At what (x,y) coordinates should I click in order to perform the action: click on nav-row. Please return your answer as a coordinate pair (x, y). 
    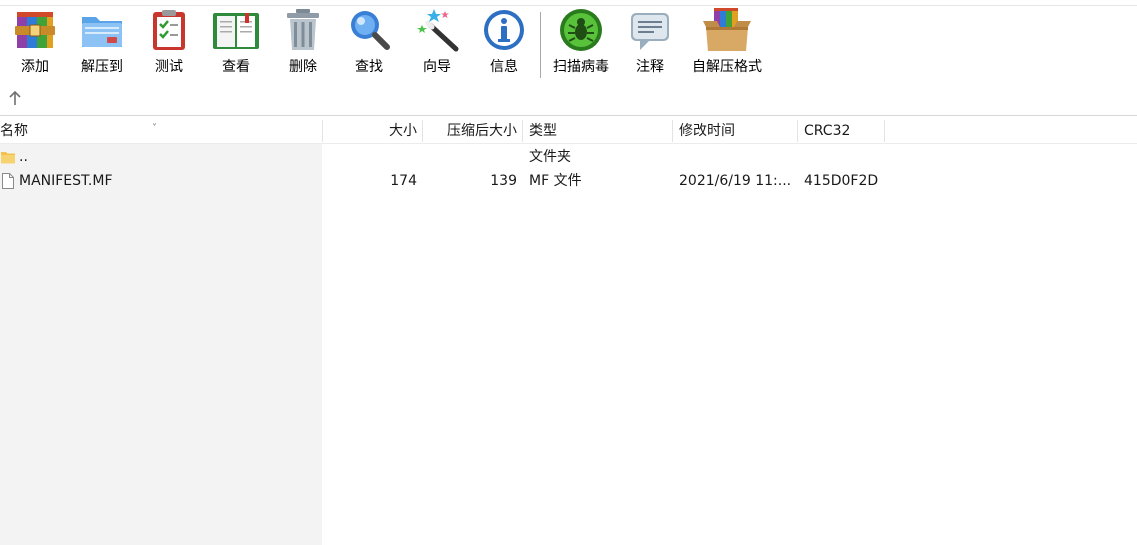
    Looking at the image, I should click on (568, 99).